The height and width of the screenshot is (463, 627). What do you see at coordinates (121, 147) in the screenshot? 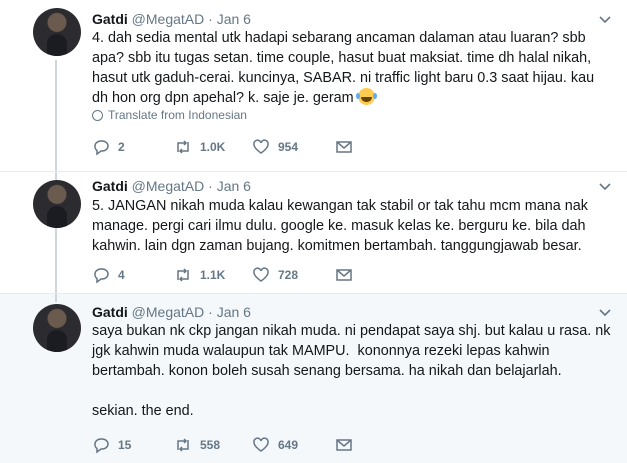
I see `reply-count: 2` at bounding box center [121, 147].